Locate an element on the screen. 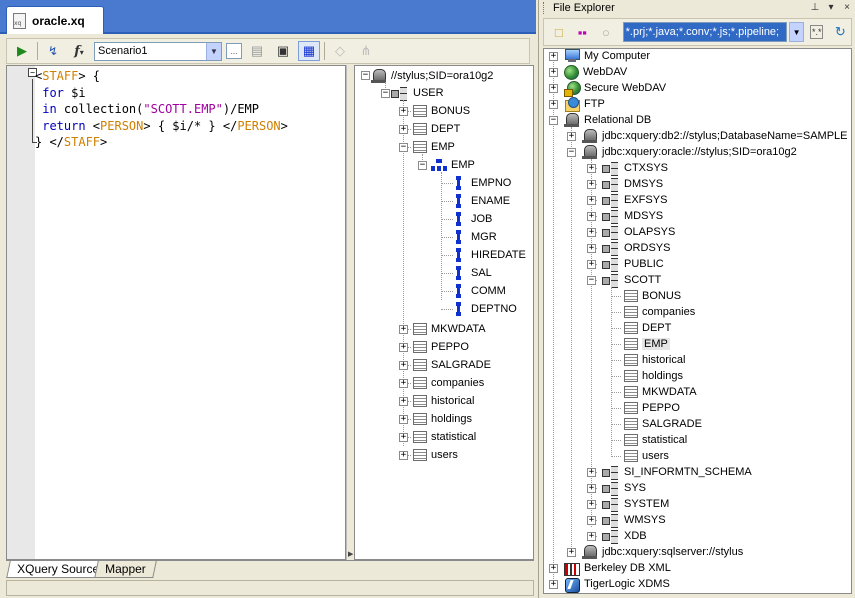 The image size is (855, 598). schema-table-emp: EMP is located at coordinates (434, 147).